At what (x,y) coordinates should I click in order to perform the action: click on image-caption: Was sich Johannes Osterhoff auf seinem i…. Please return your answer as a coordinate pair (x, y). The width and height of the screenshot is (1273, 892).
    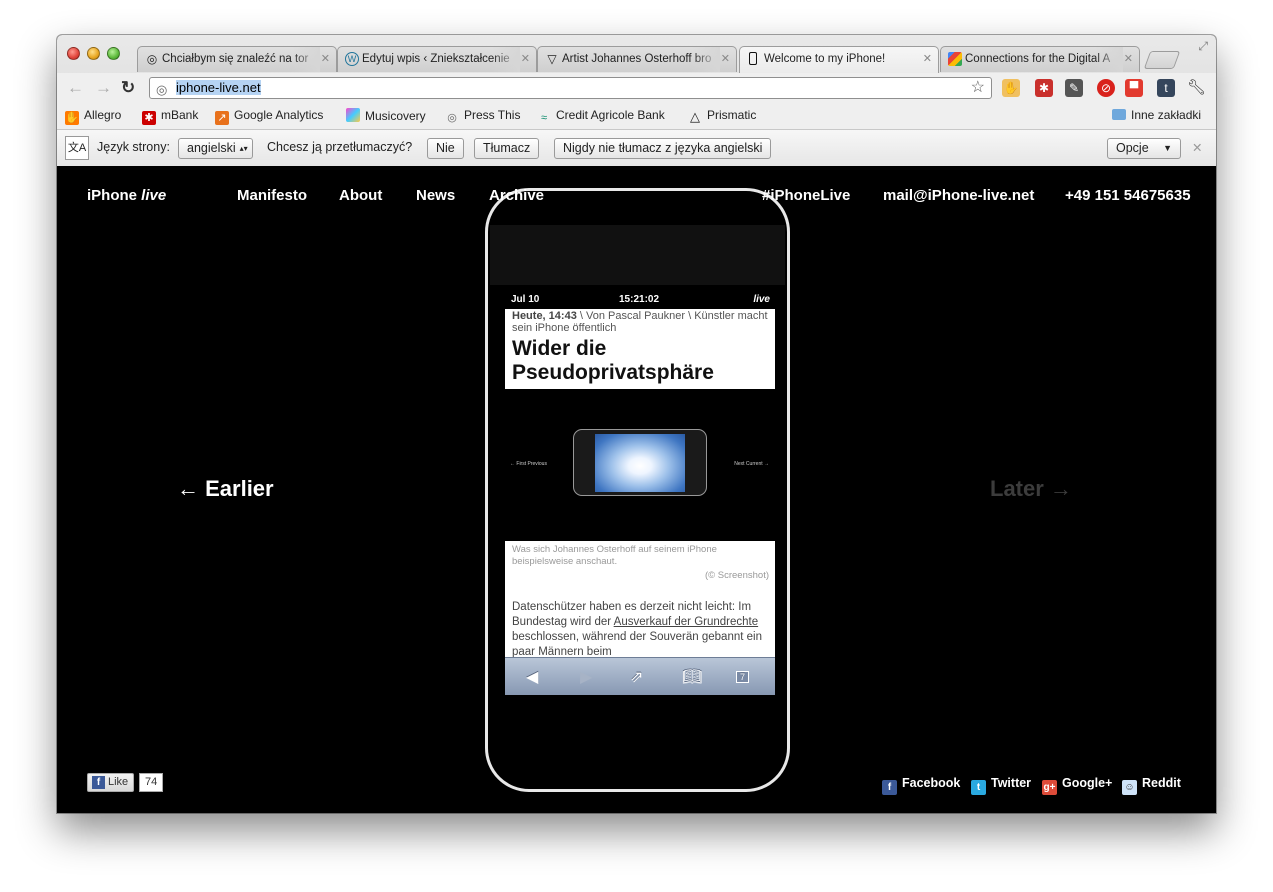
    Looking at the image, I should click on (614, 555).